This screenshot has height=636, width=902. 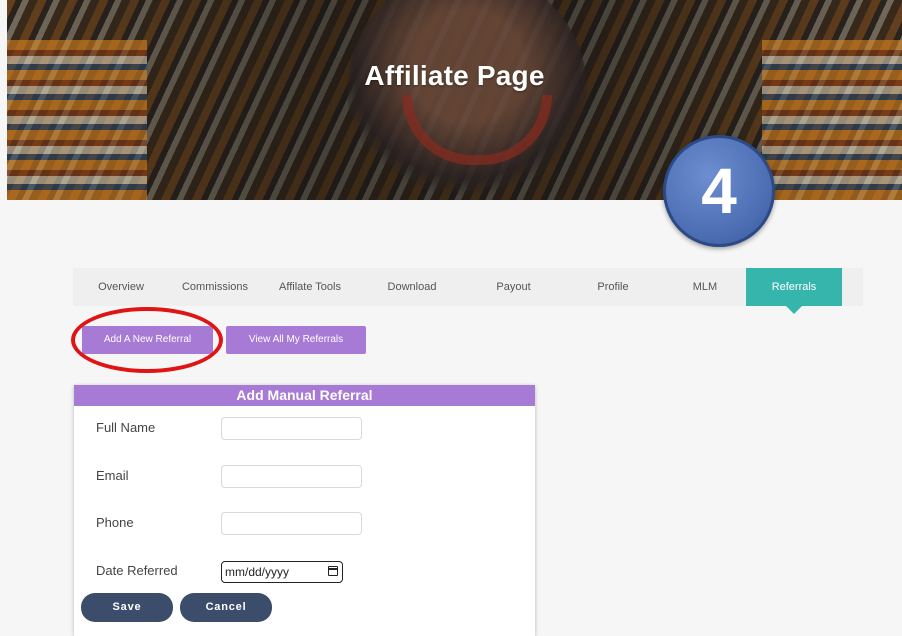 I want to click on view-all-referrals-button: View All My Referrals, so click(x=296, y=340).